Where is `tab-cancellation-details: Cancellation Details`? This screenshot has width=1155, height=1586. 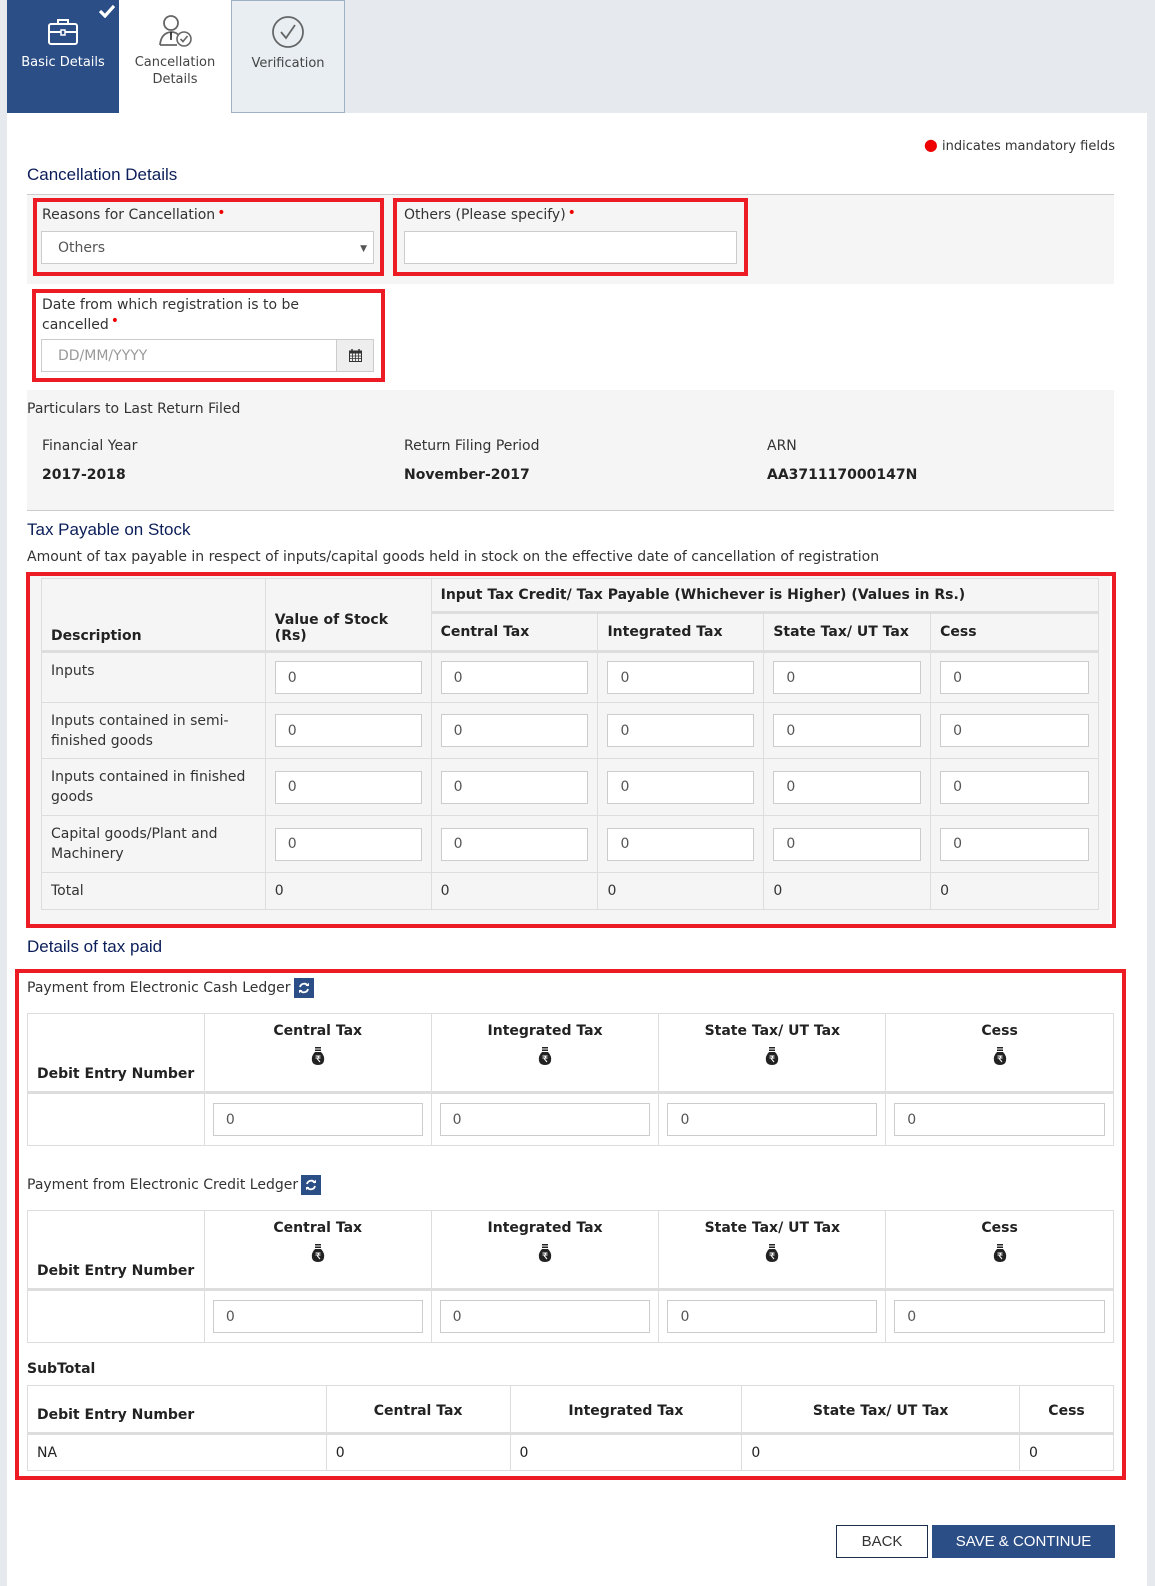
tab-cancellation-details: Cancellation Details is located at coordinates (175, 56).